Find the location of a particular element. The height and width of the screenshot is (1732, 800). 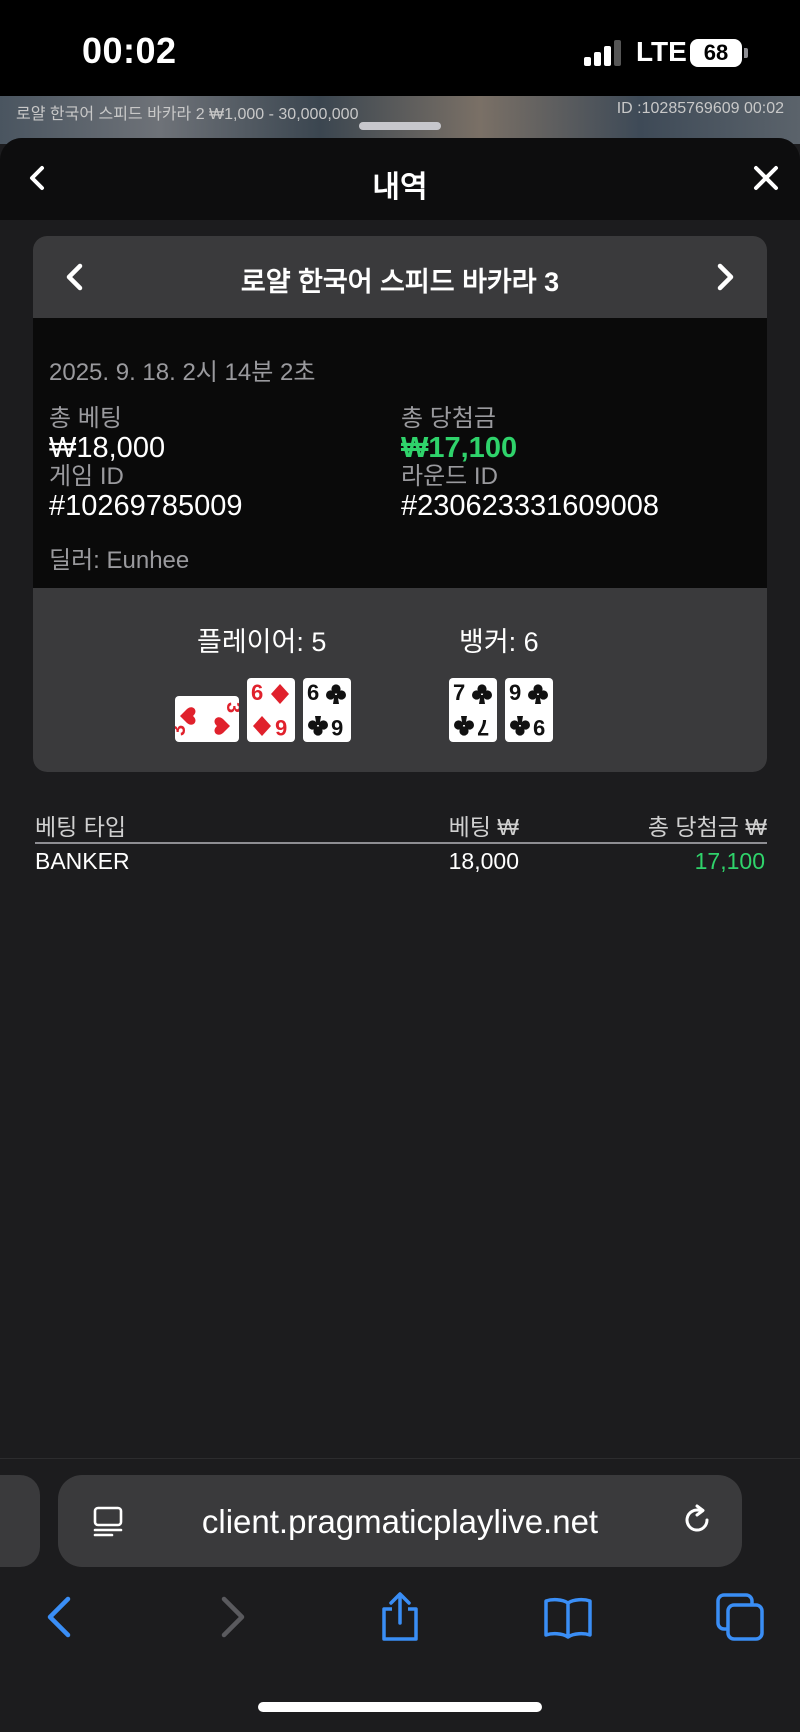

round-id-value: #230623331609008 is located at coordinates (530, 506).